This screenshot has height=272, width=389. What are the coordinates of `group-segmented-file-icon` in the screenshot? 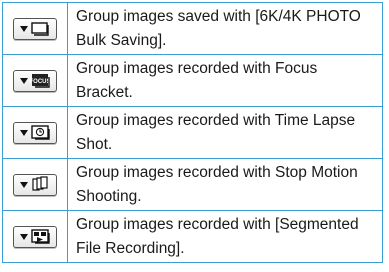 It's located at (35, 236).